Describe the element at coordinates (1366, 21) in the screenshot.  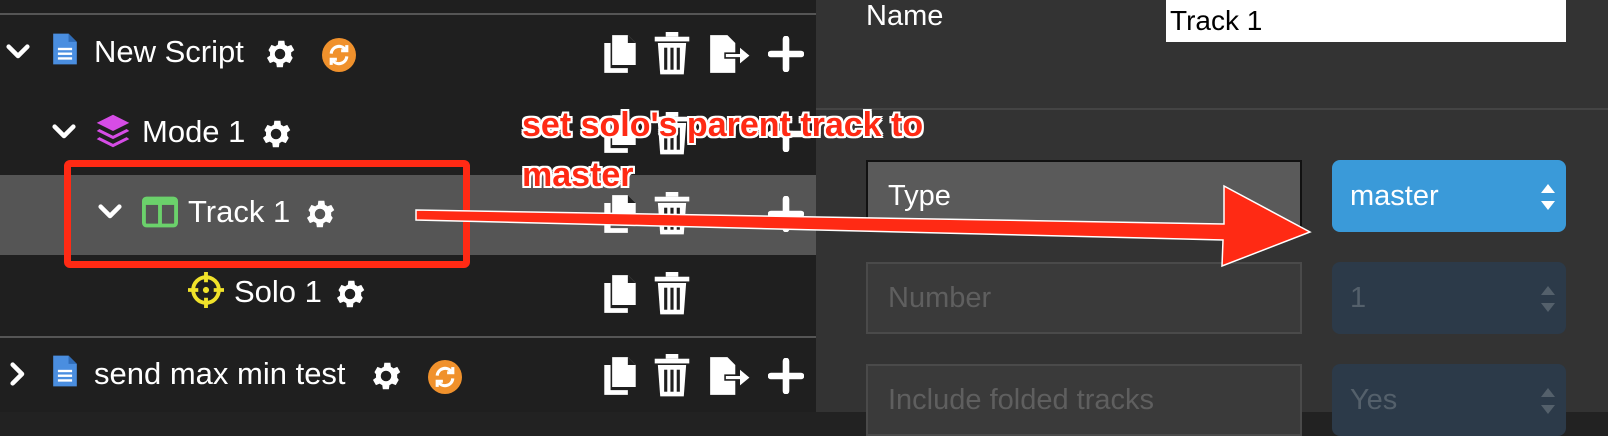
I see `name-input` at that location.